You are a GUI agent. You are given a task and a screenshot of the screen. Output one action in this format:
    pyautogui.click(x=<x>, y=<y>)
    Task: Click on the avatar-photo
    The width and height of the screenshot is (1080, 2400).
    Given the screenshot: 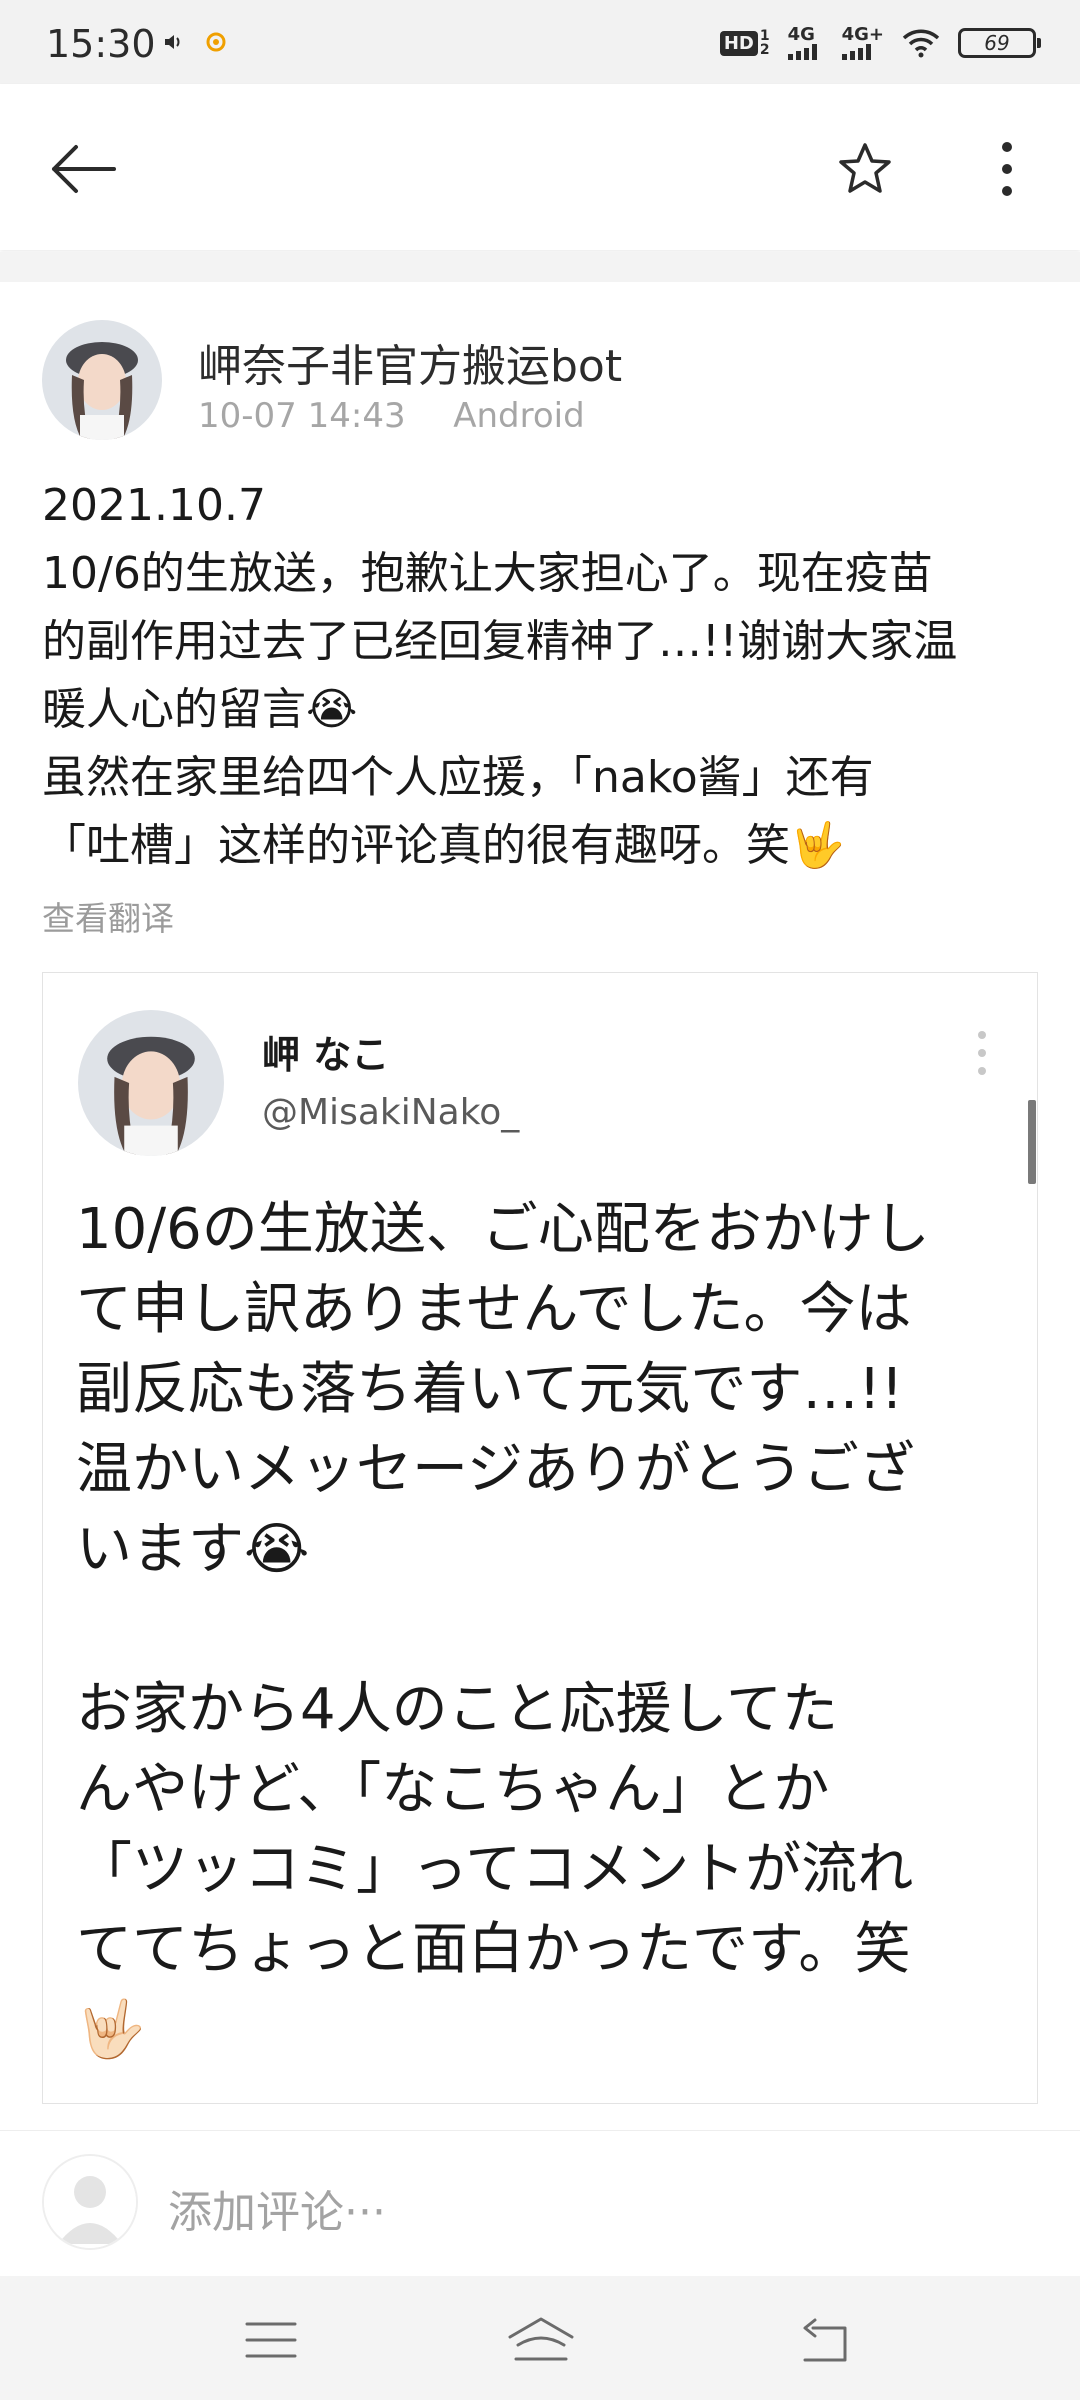 What is the action you would take?
    pyautogui.click(x=102, y=380)
    